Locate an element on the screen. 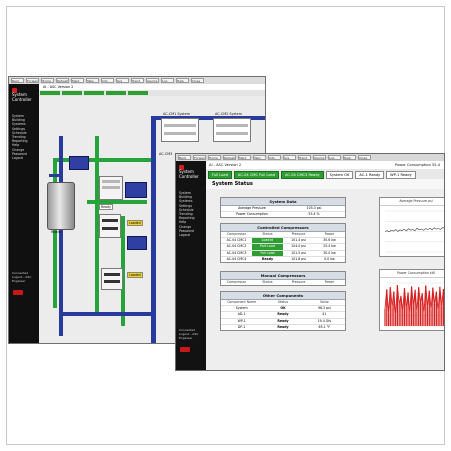  column-header: Component Name is located at coordinates (242, 302).